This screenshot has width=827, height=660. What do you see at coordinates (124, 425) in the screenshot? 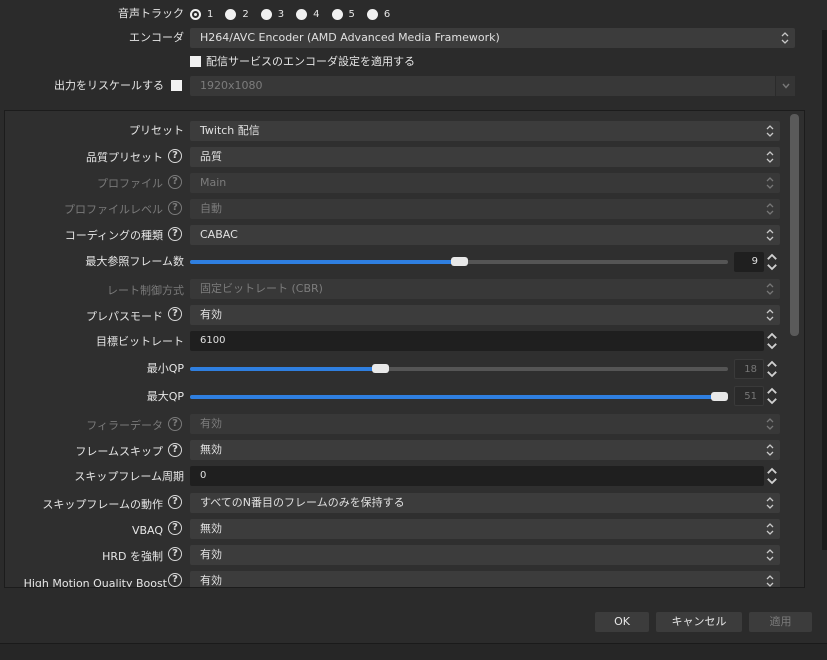
I see `filler-data-label: フィラーデータ` at bounding box center [124, 425].